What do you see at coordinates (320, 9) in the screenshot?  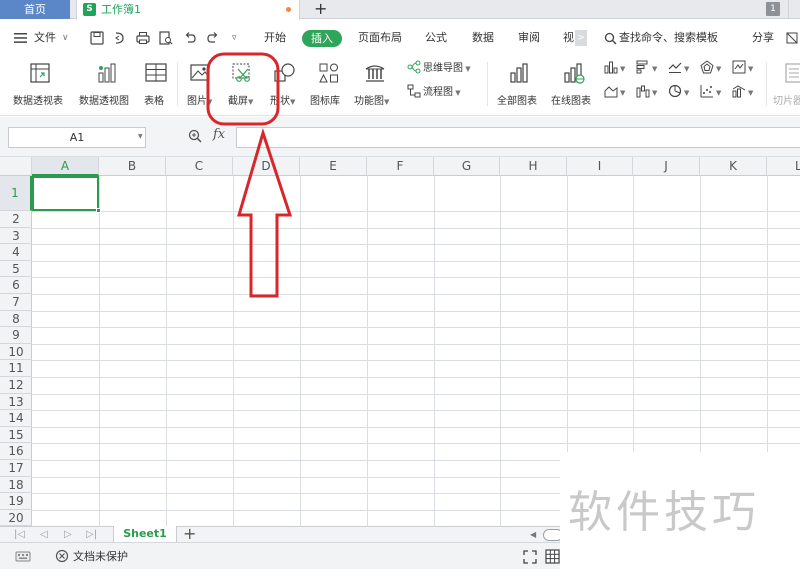 I see `new-tab-button: +` at bounding box center [320, 9].